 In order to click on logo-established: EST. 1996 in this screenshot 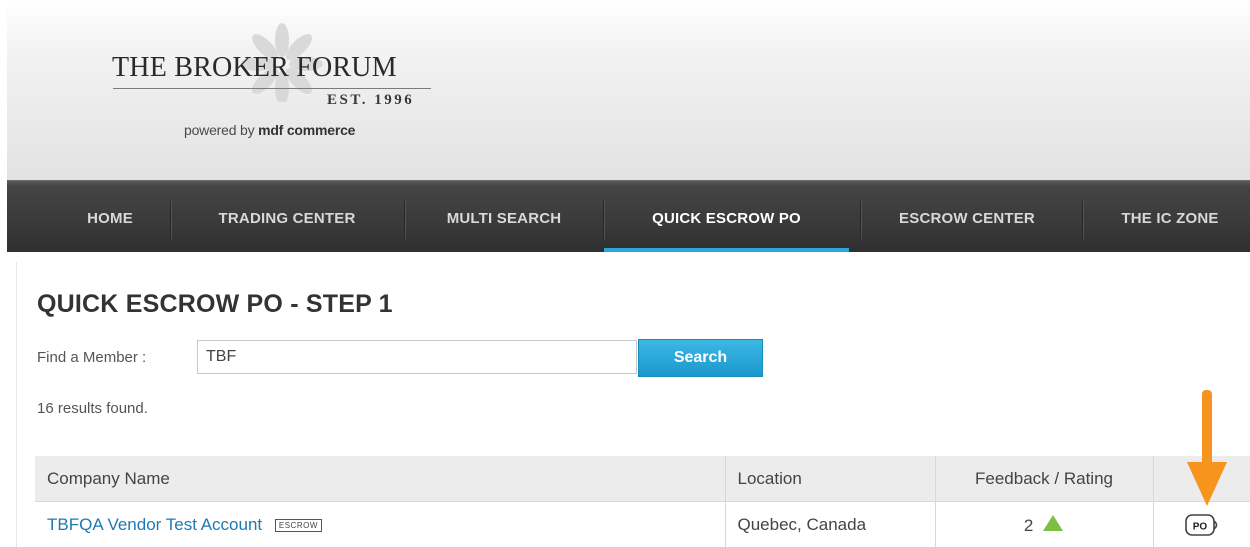, I will do `click(371, 100)`.